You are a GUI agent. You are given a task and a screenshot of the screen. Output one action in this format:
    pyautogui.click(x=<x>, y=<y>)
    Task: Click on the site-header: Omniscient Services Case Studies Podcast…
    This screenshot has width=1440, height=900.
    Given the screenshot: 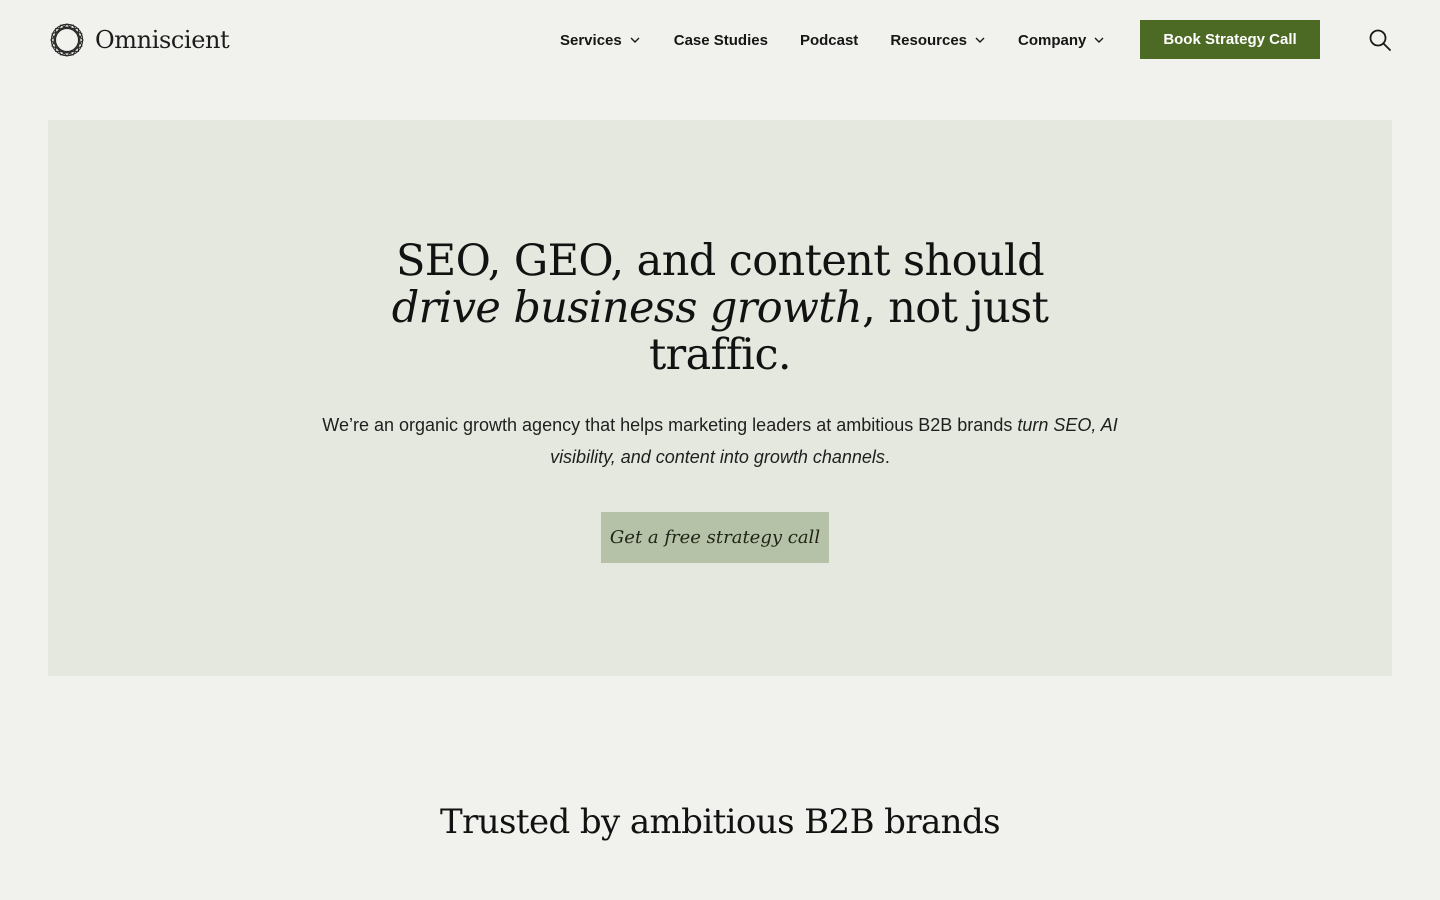 What is the action you would take?
    pyautogui.click(x=720, y=40)
    